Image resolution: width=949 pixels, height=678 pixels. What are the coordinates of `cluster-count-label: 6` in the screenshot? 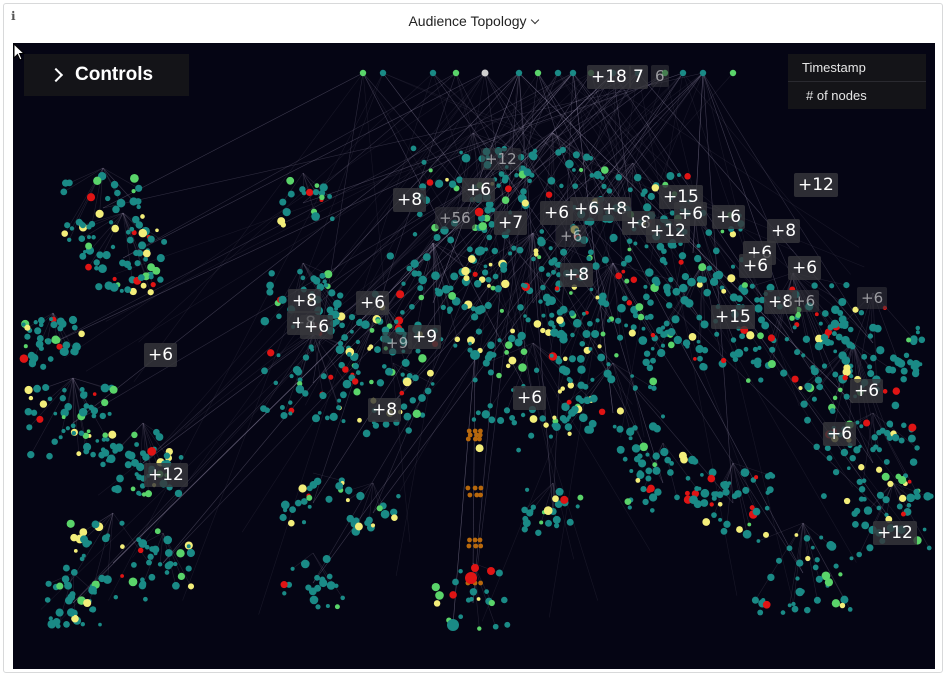 It's located at (660, 76).